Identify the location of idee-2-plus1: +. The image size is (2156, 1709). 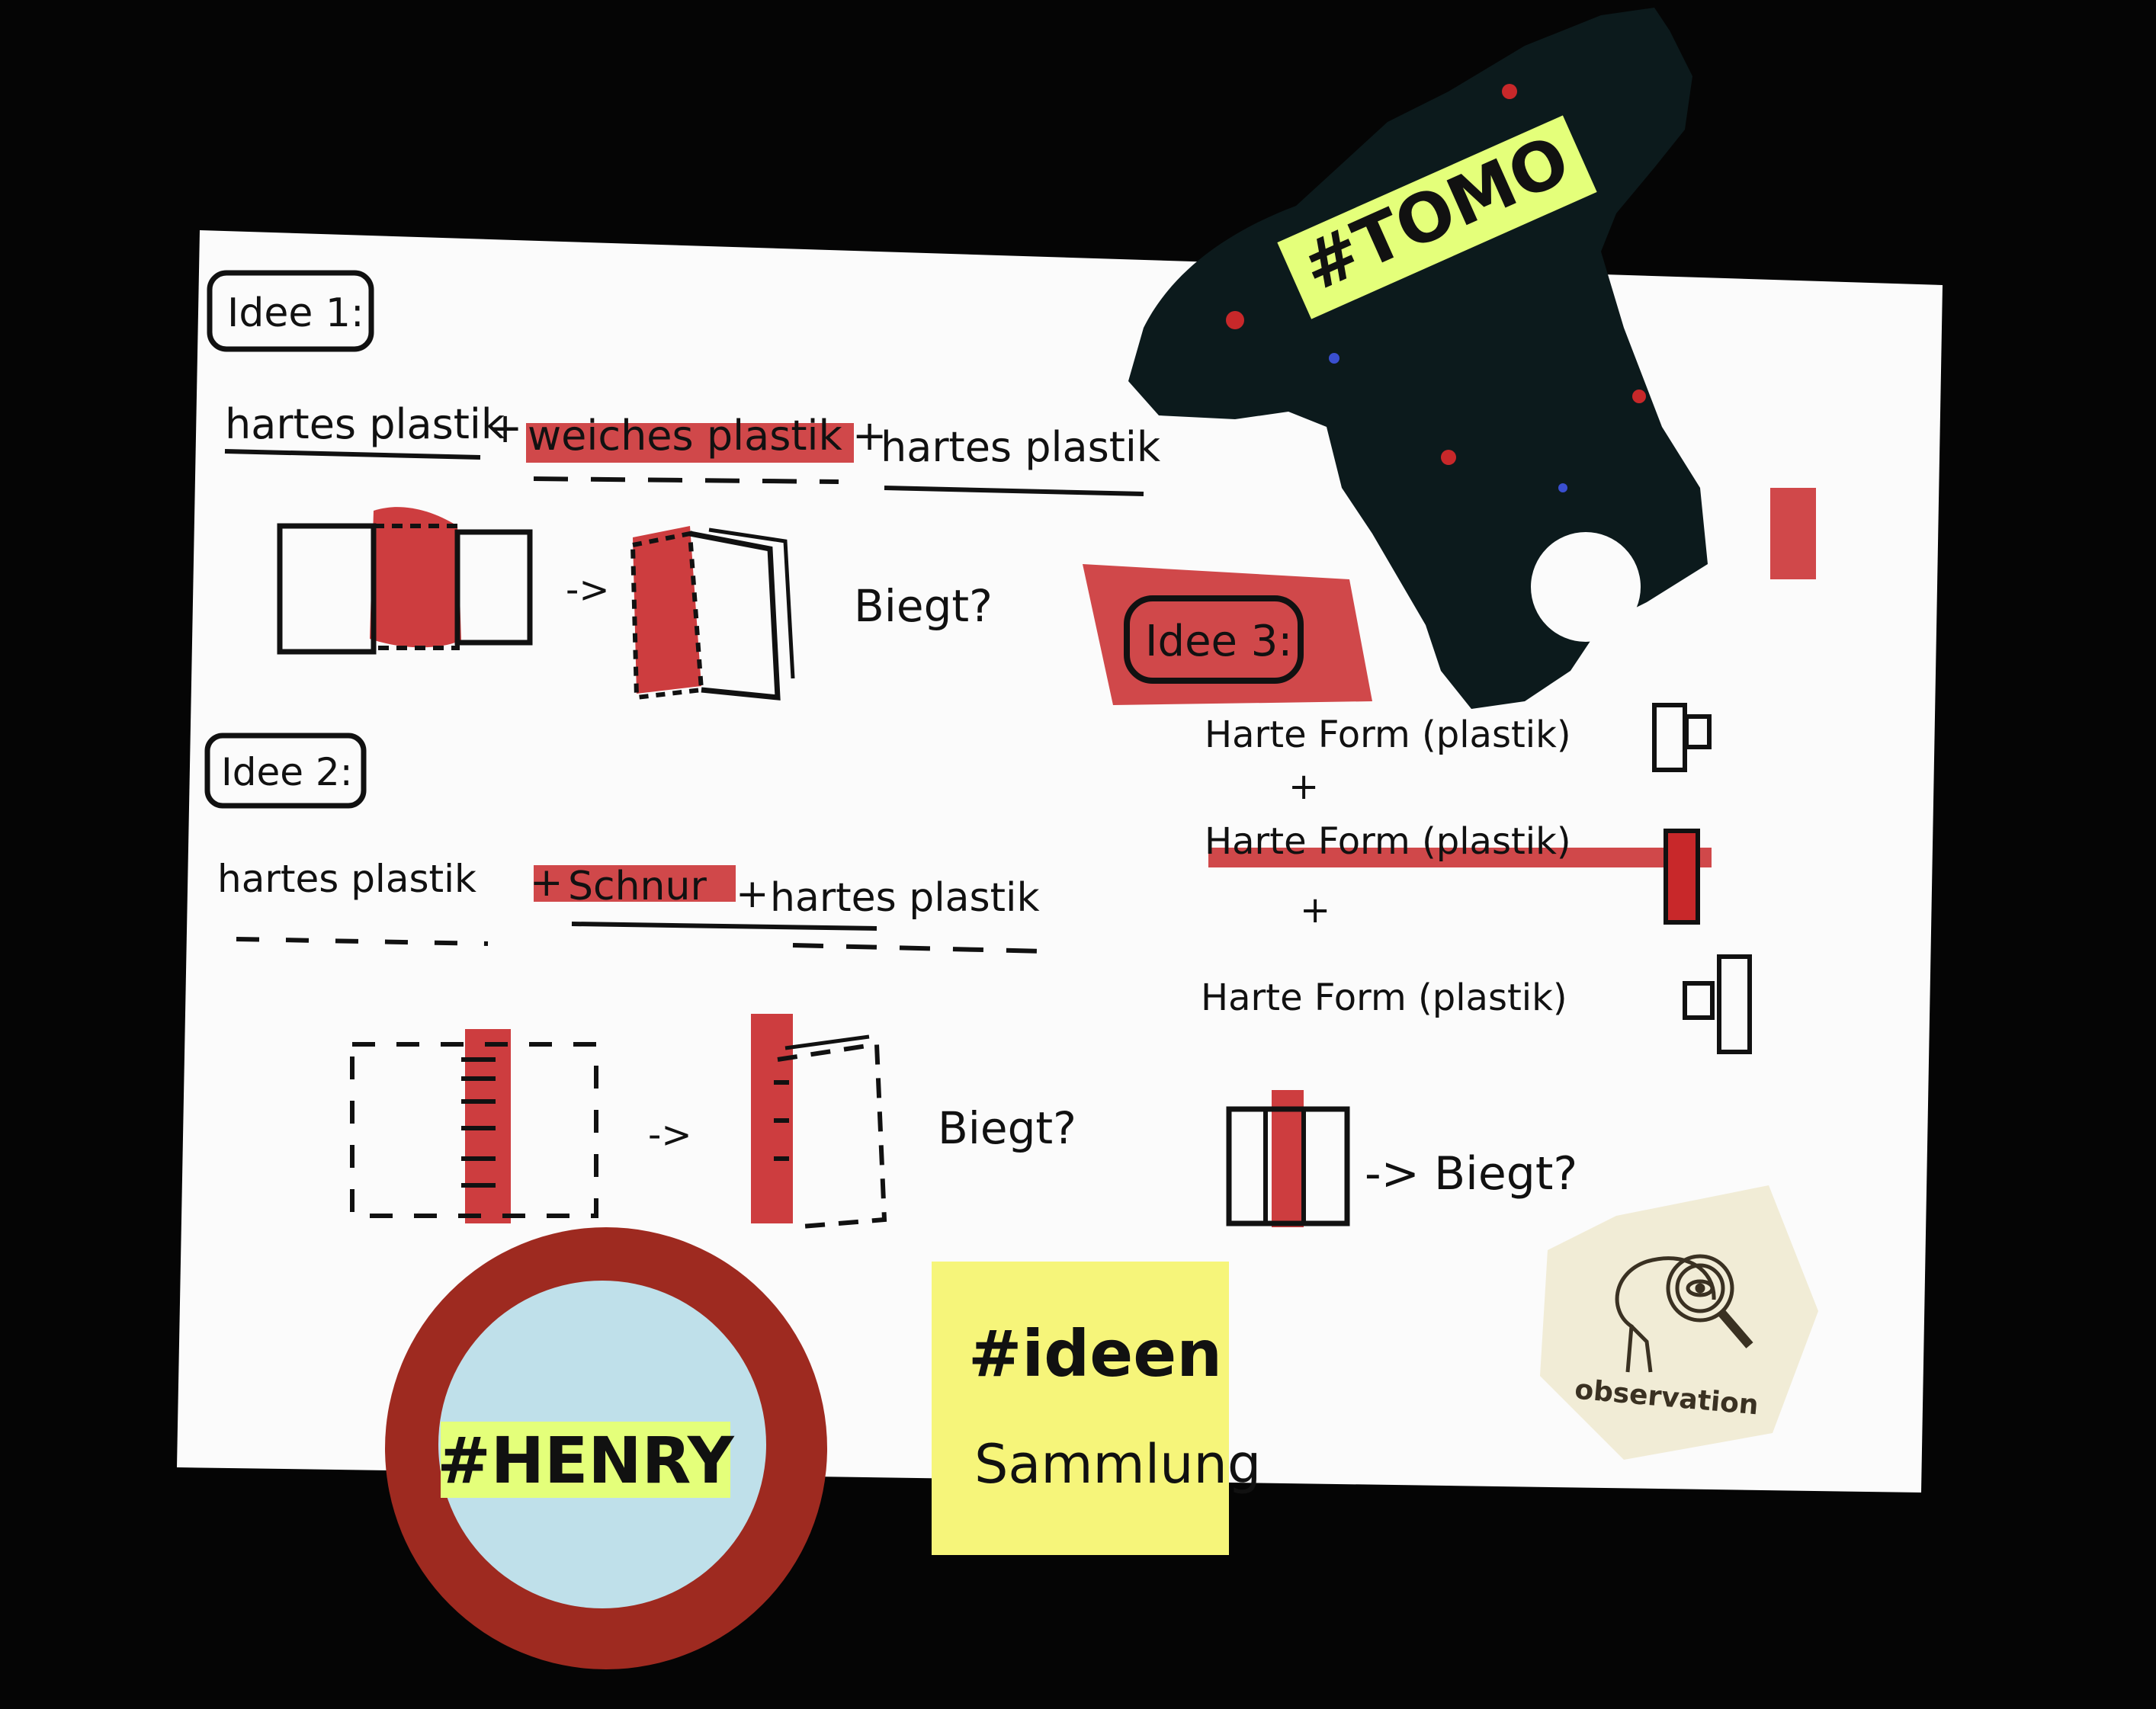
(547, 883).